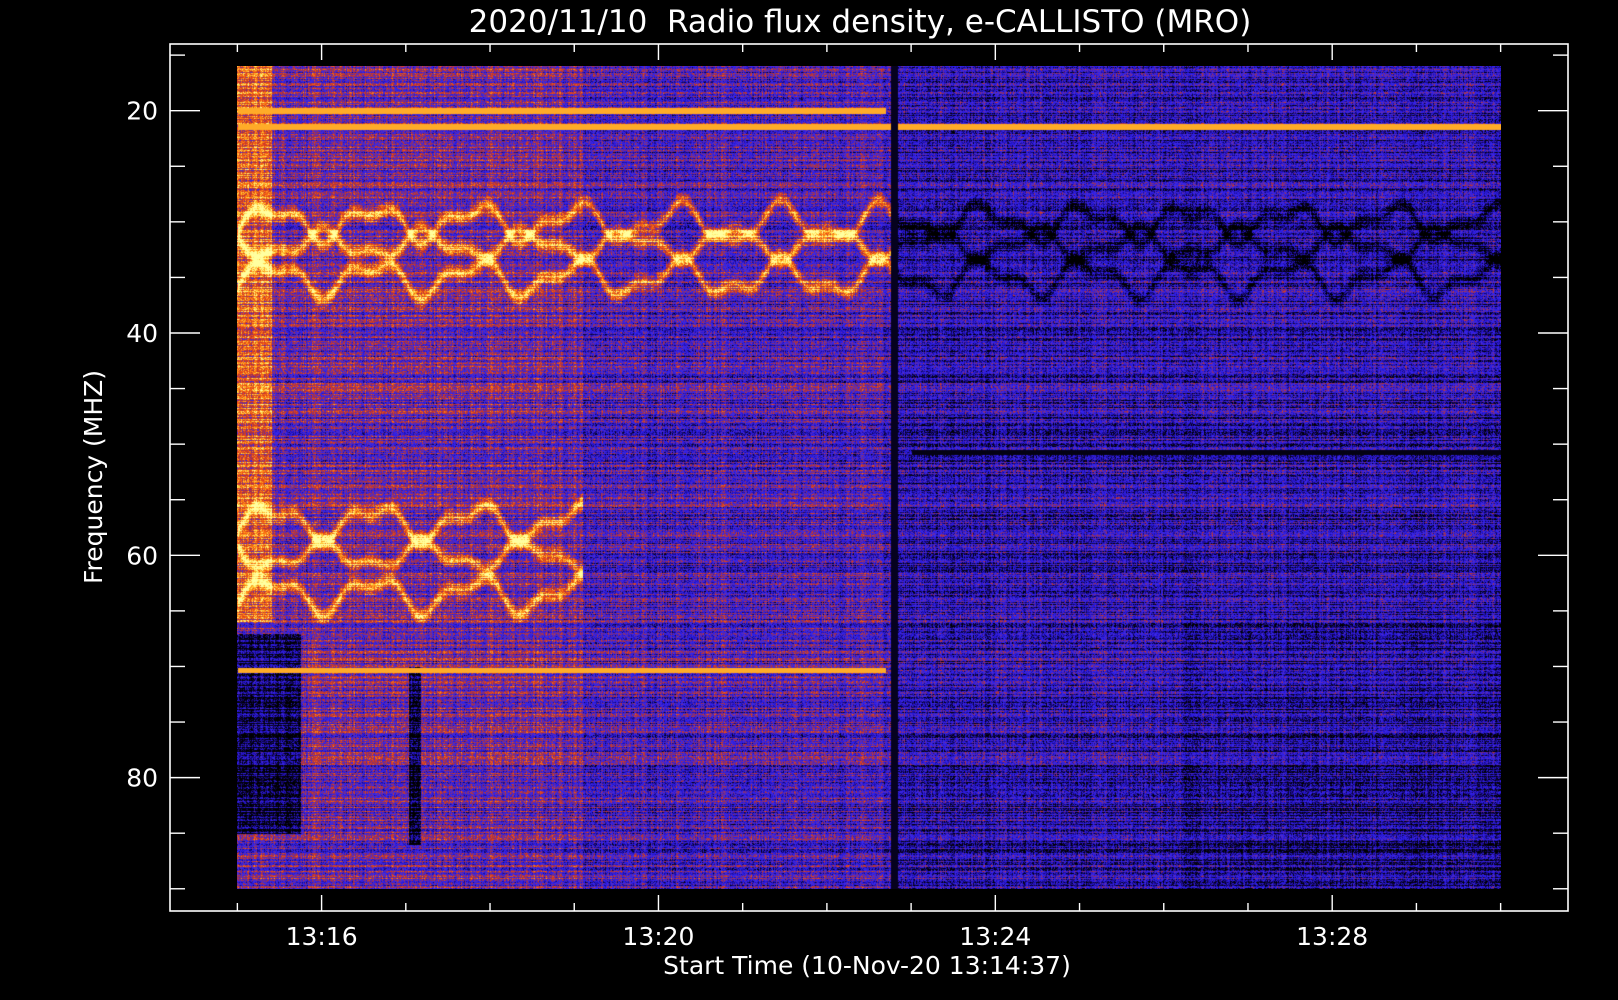 The image size is (1618, 1000). Describe the element at coordinates (1332, 936) in the screenshot. I see `x-tick-label: 13:28` at that location.